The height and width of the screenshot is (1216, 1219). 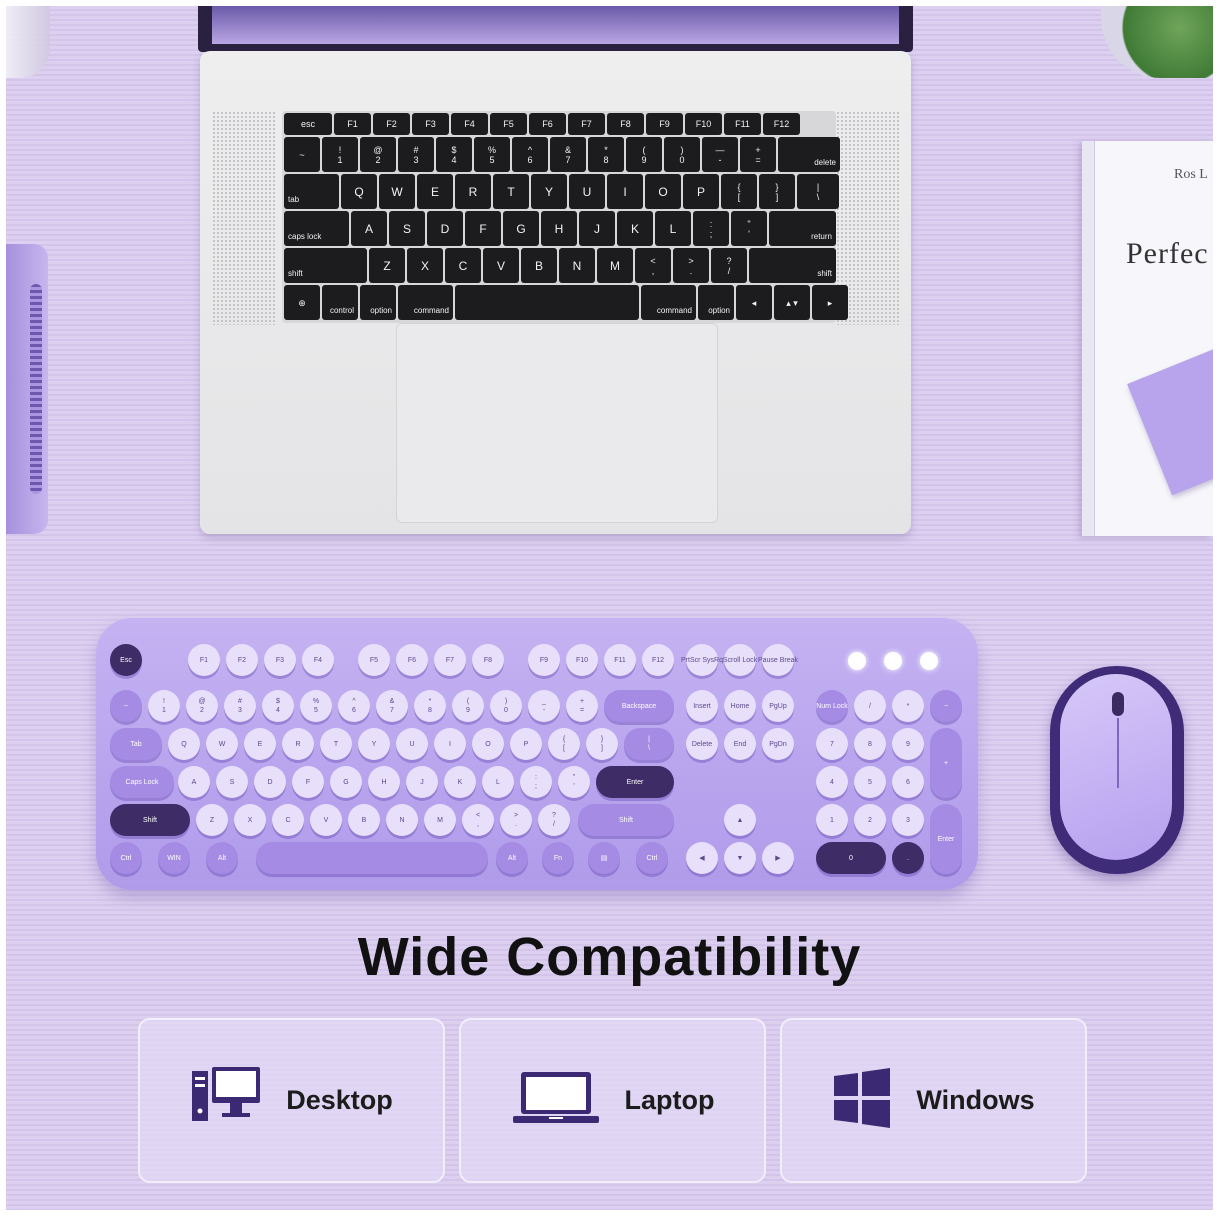 I want to click on laptop-key: & 7, so click(x=568, y=154).